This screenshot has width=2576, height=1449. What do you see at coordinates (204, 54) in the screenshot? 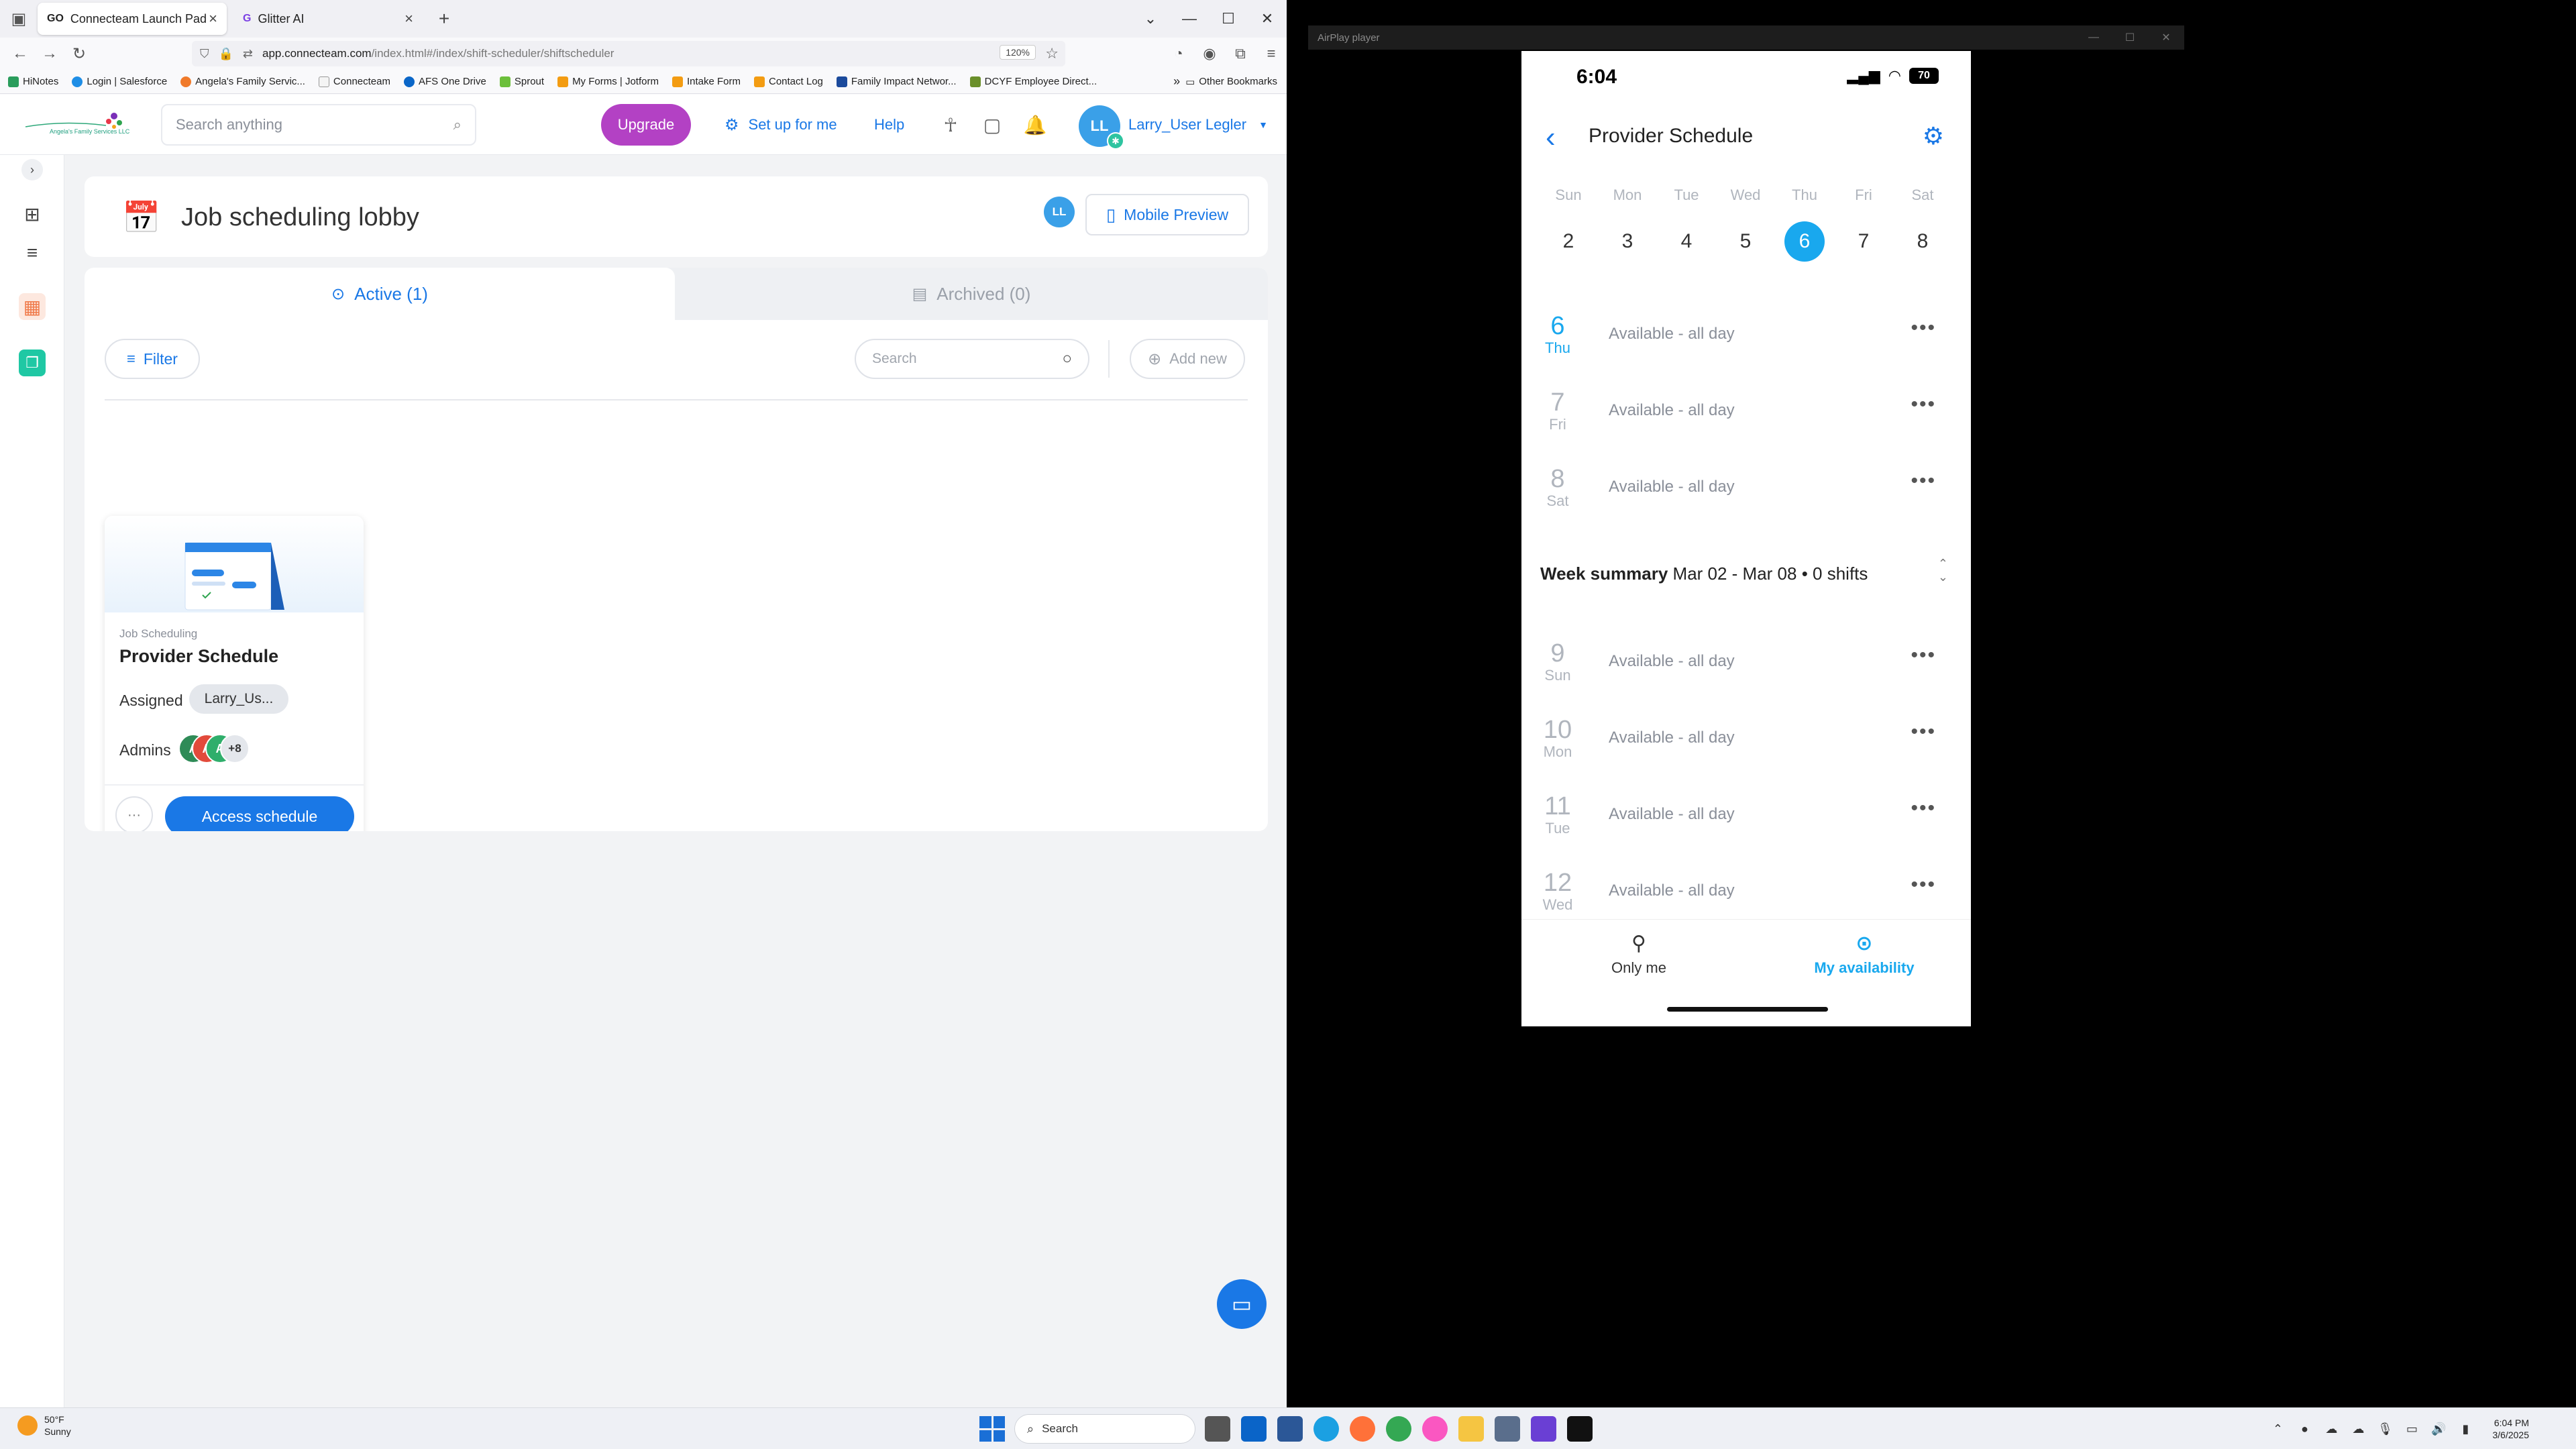
I see `shield-icon: ⛉` at bounding box center [204, 54].